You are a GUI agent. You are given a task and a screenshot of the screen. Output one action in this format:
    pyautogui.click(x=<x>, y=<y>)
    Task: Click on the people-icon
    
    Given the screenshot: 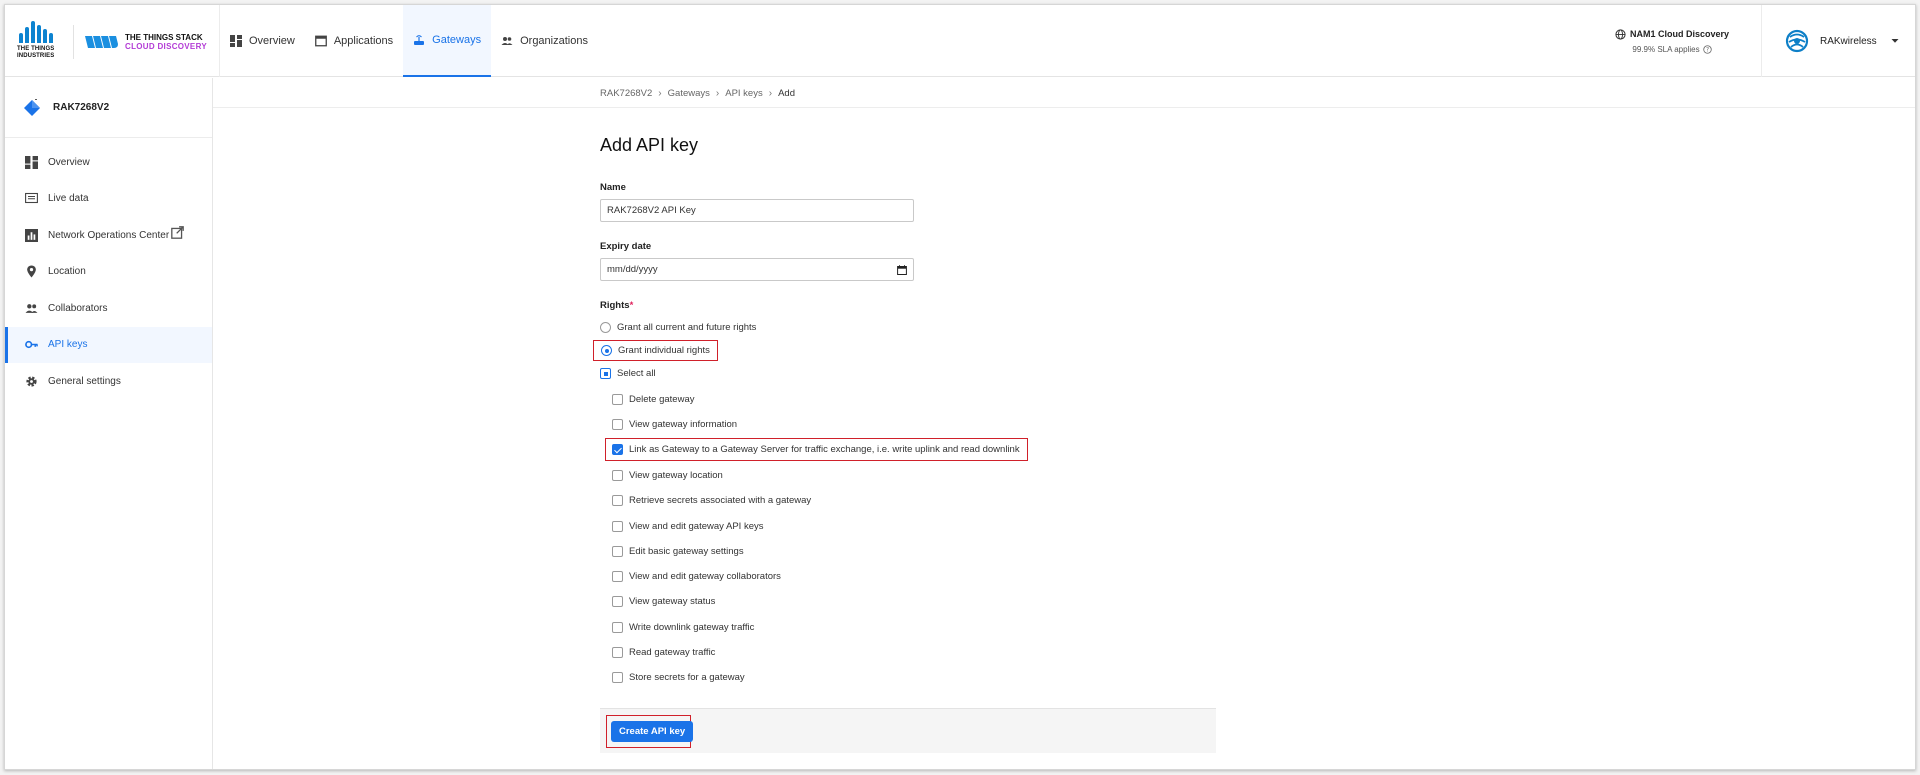 What is the action you would take?
    pyautogui.click(x=507, y=41)
    